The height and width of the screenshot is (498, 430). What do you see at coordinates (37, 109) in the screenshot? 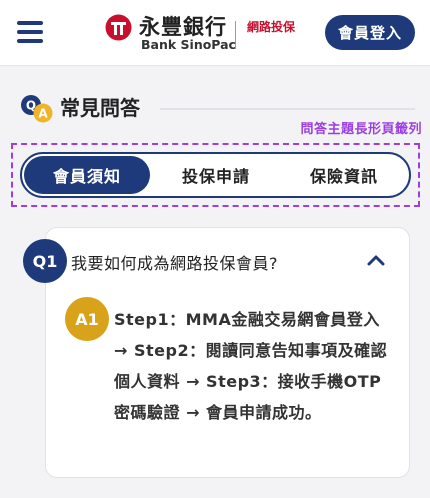
I see `qa-icon: Q A` at bounding box center [37, 109].